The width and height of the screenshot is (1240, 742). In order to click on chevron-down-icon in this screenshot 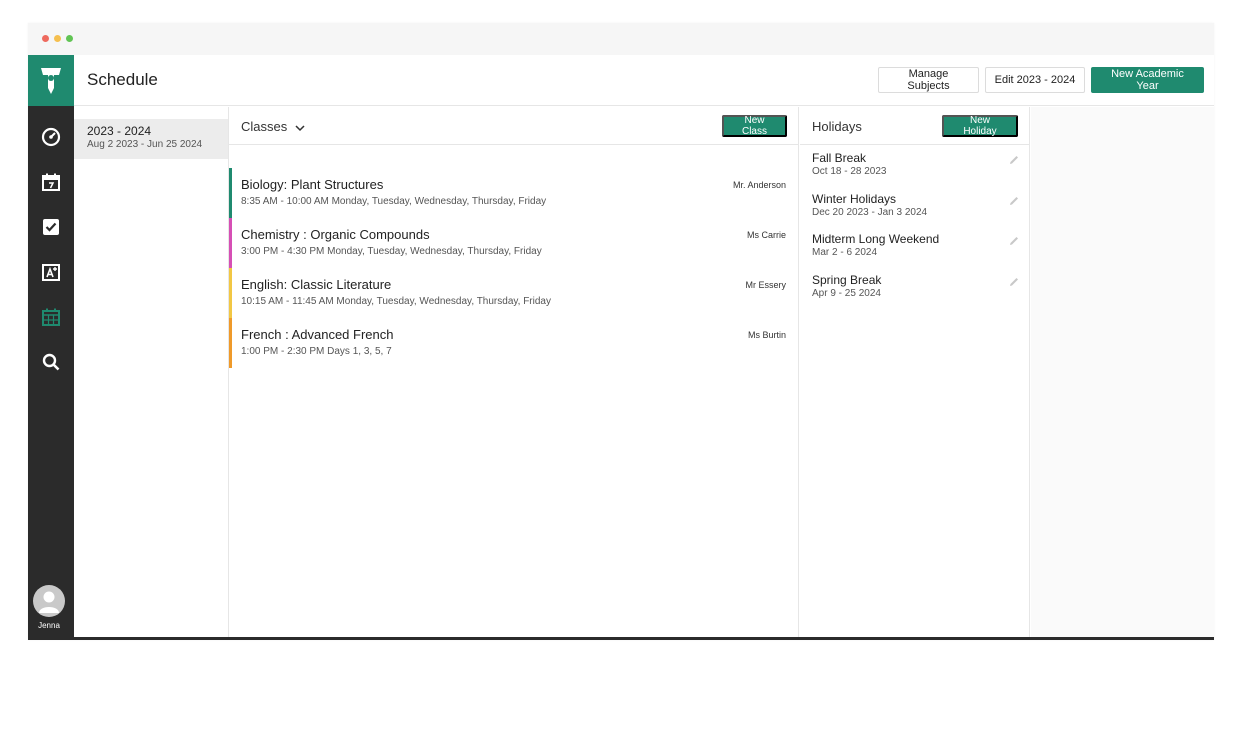, I will do `click(300, 128)`.